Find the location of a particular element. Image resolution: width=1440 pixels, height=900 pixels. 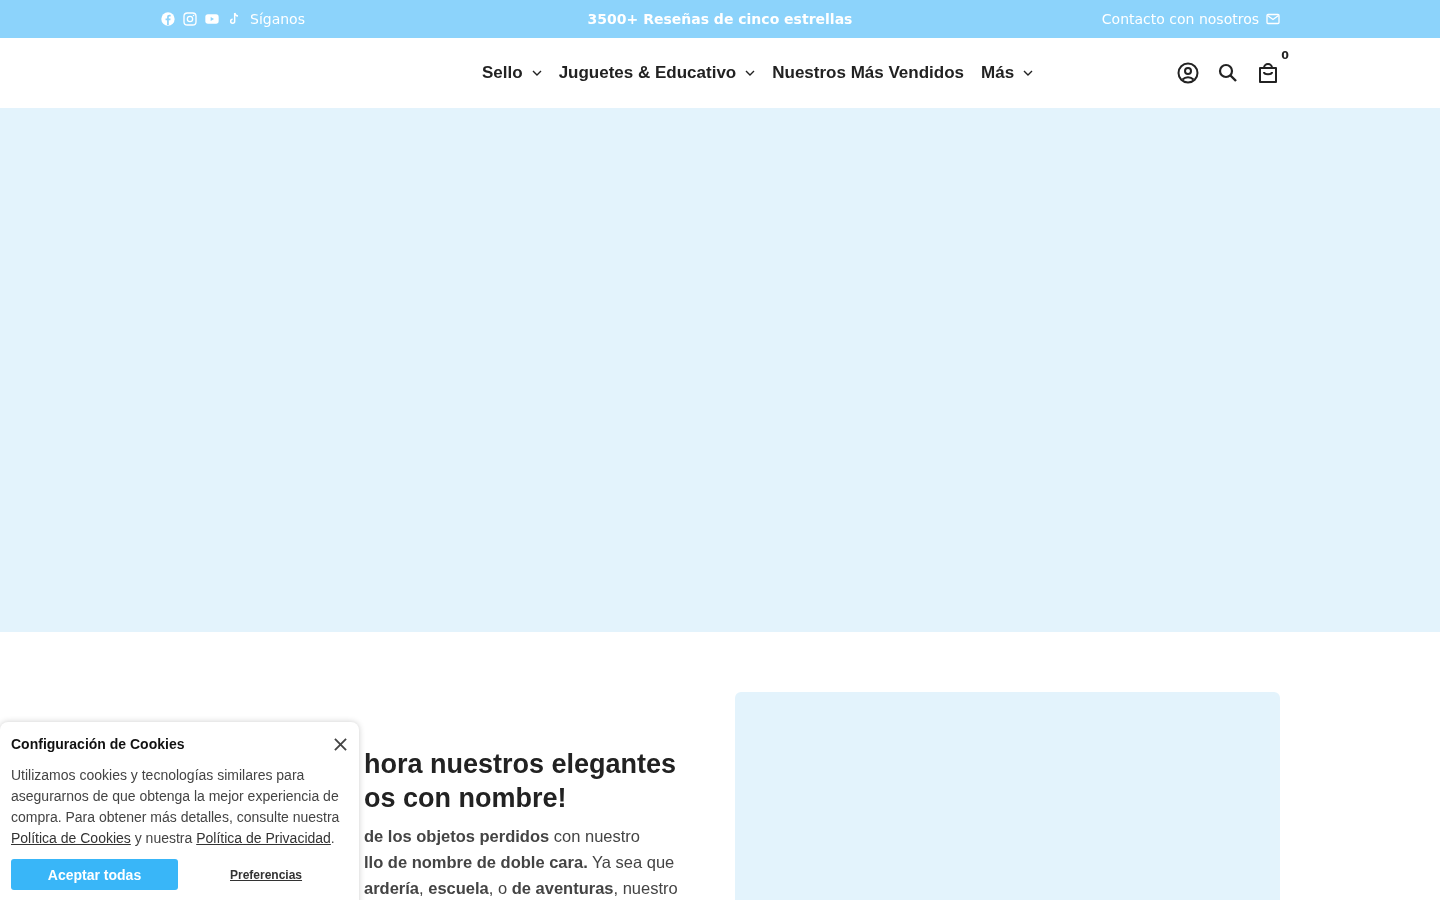

nav-link: Juguetes & Educativo is located at coordinates (657, 73).